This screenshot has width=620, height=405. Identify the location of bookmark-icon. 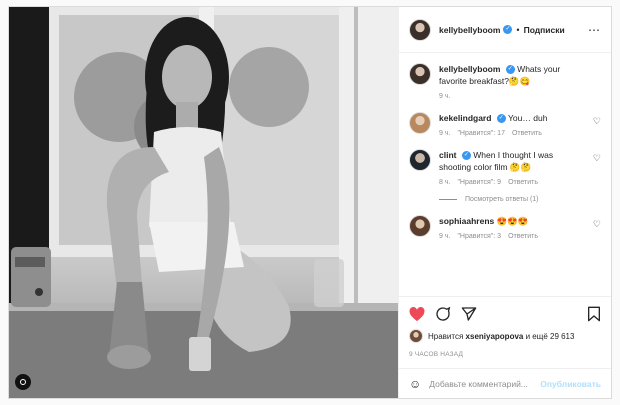
(594, 314).